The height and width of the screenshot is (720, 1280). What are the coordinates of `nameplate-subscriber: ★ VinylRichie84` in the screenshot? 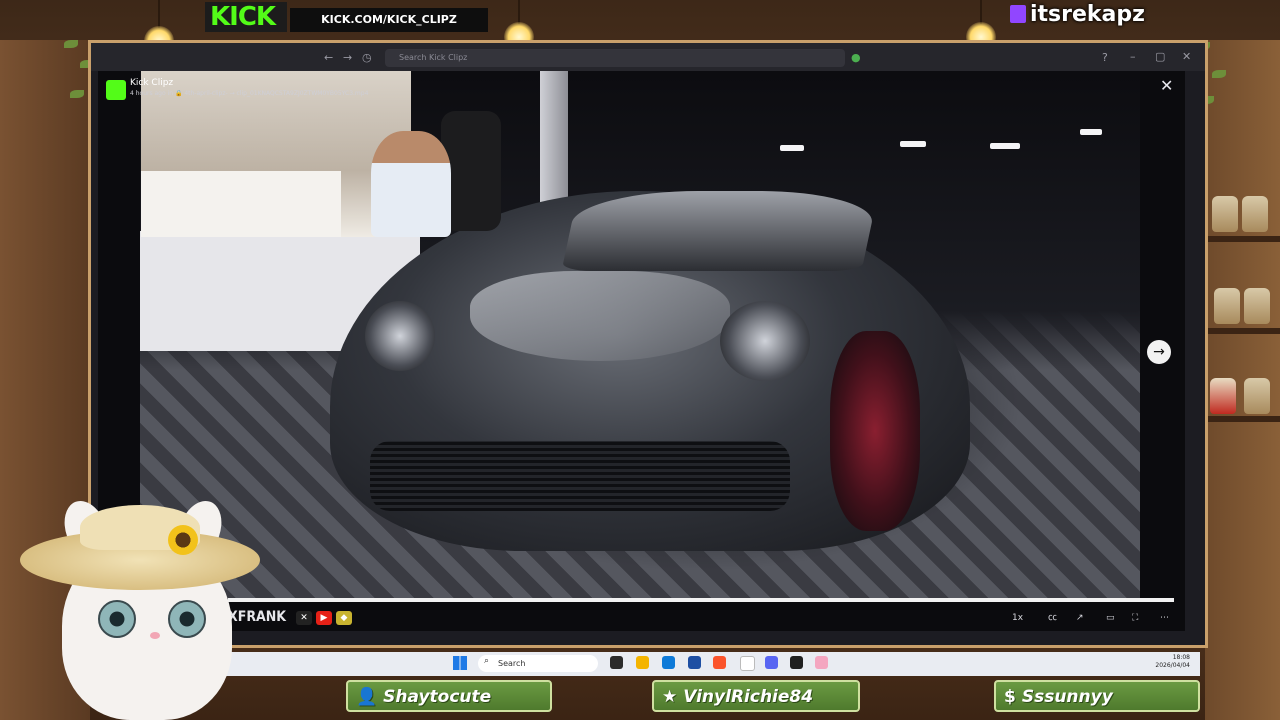 It's located at (756, 696).